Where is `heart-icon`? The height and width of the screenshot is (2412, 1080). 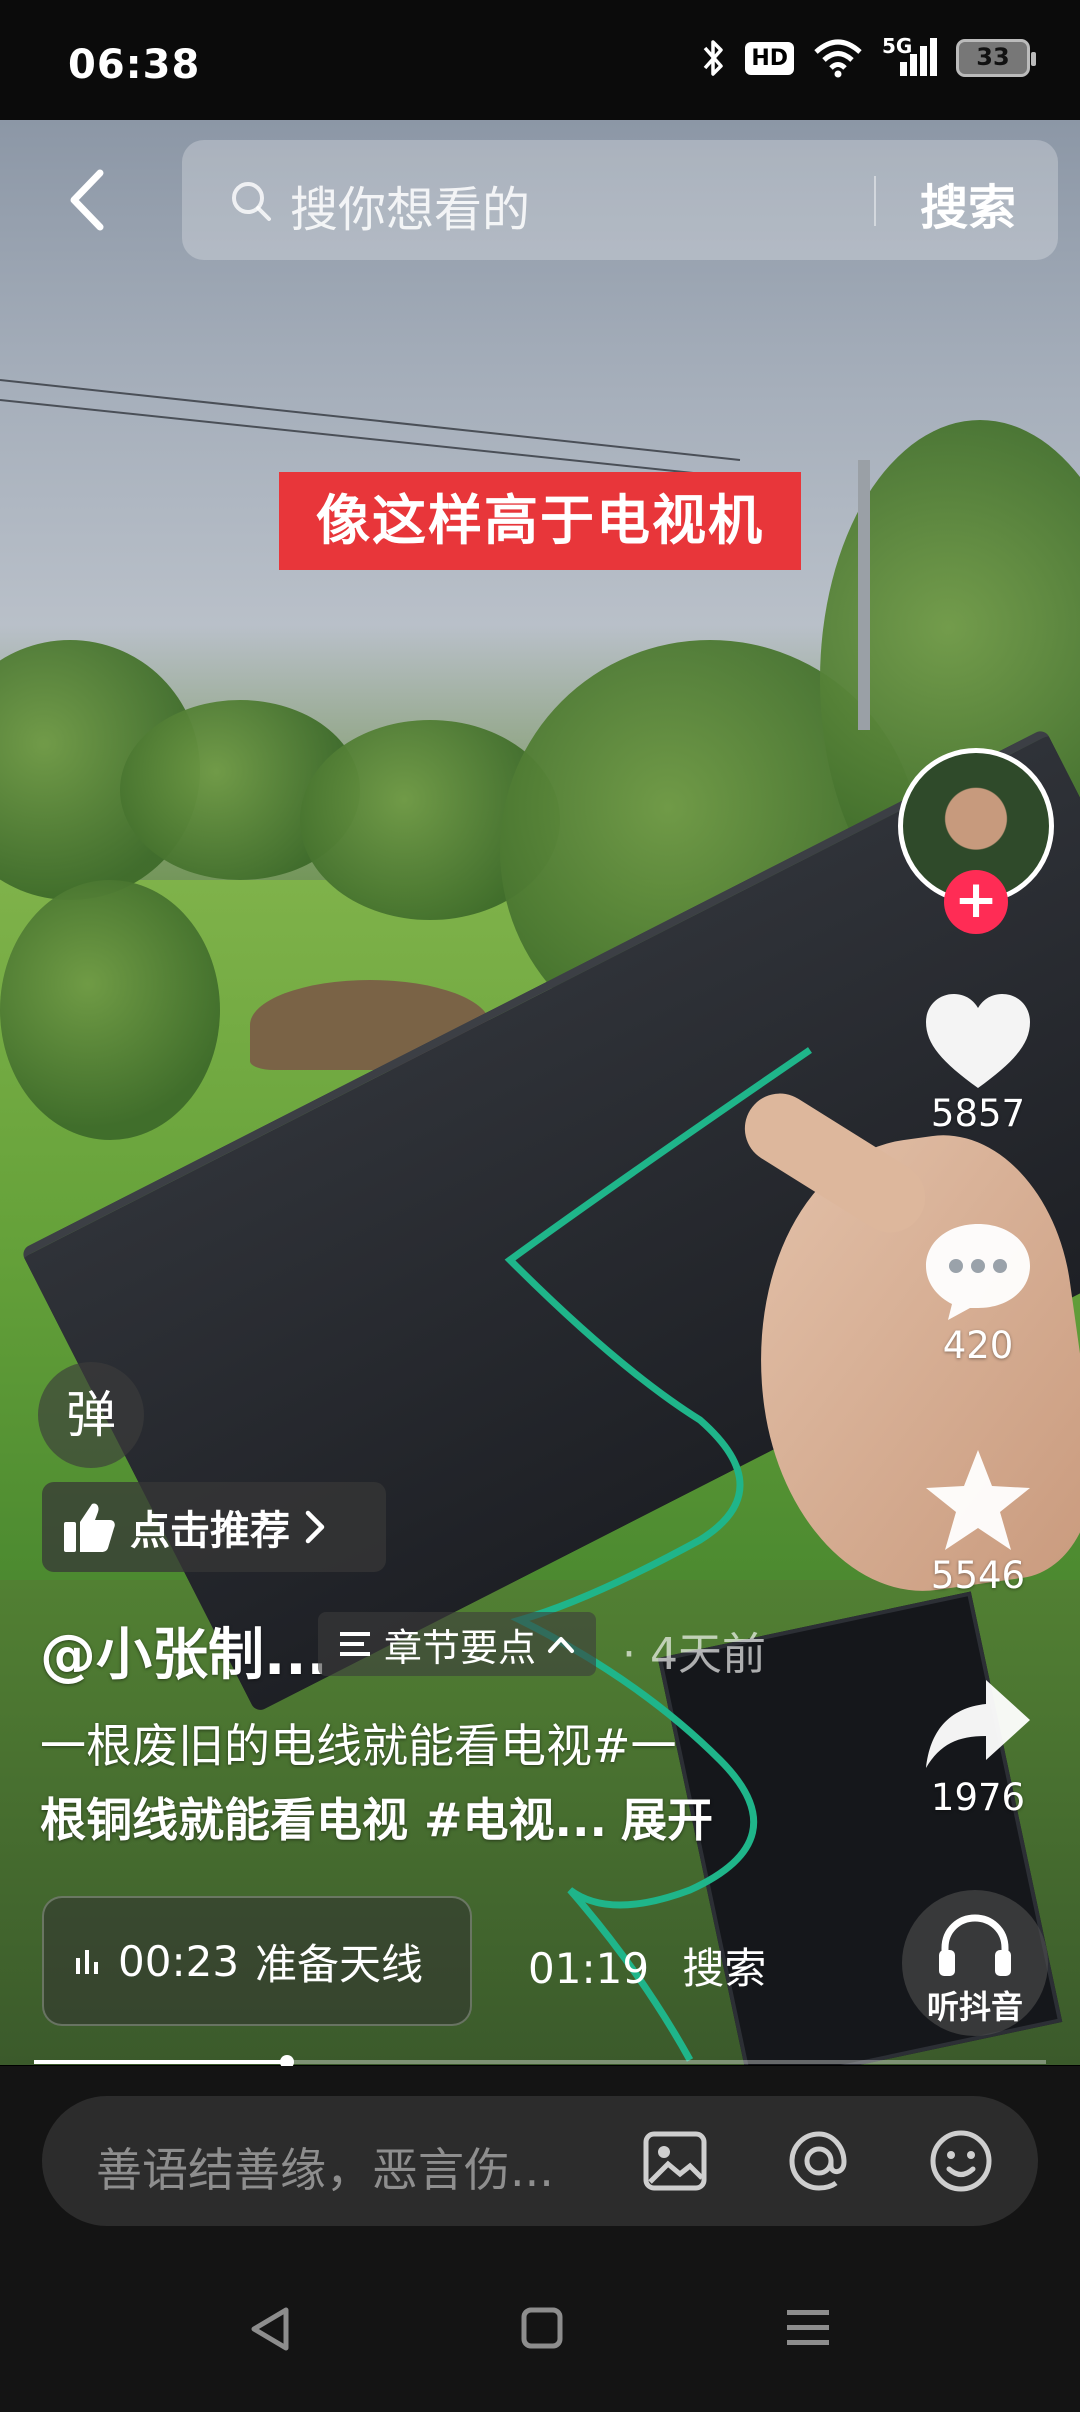 heart-icon is located at coordinates (978, 1041).